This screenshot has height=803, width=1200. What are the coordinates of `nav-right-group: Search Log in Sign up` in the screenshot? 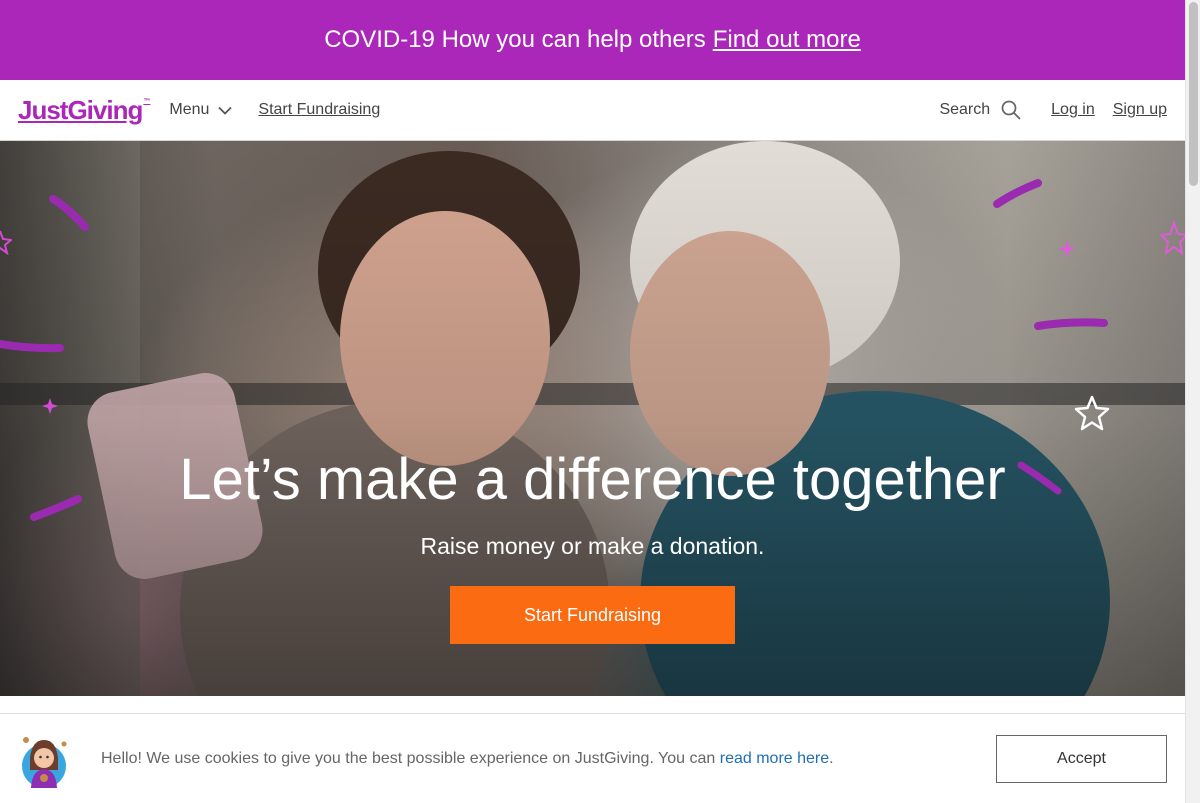 It's located at (1062, 110).